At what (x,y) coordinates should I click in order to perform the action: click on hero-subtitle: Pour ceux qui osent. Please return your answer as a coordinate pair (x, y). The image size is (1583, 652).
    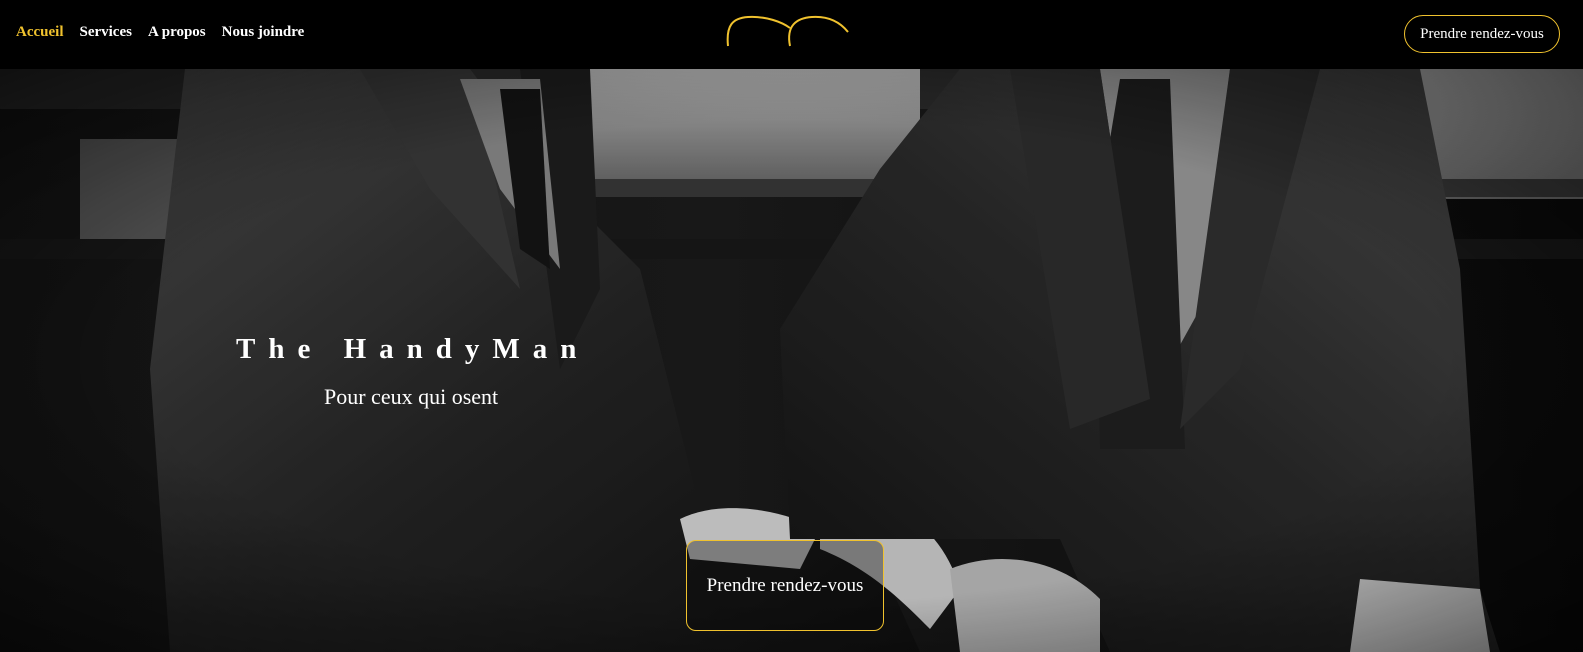
    Looking at the image, I should click on (411, 396).